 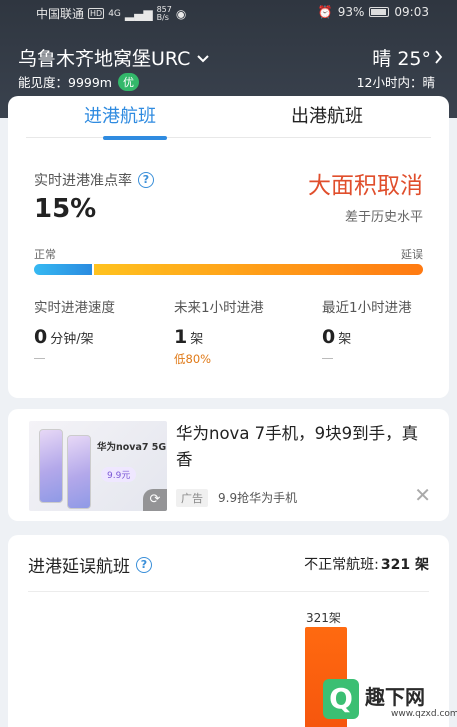 What do you see at coordinates (74, 308) in the screenshot?
I see `stat-label: 实时进港速度` at bounding box center [74, 308].